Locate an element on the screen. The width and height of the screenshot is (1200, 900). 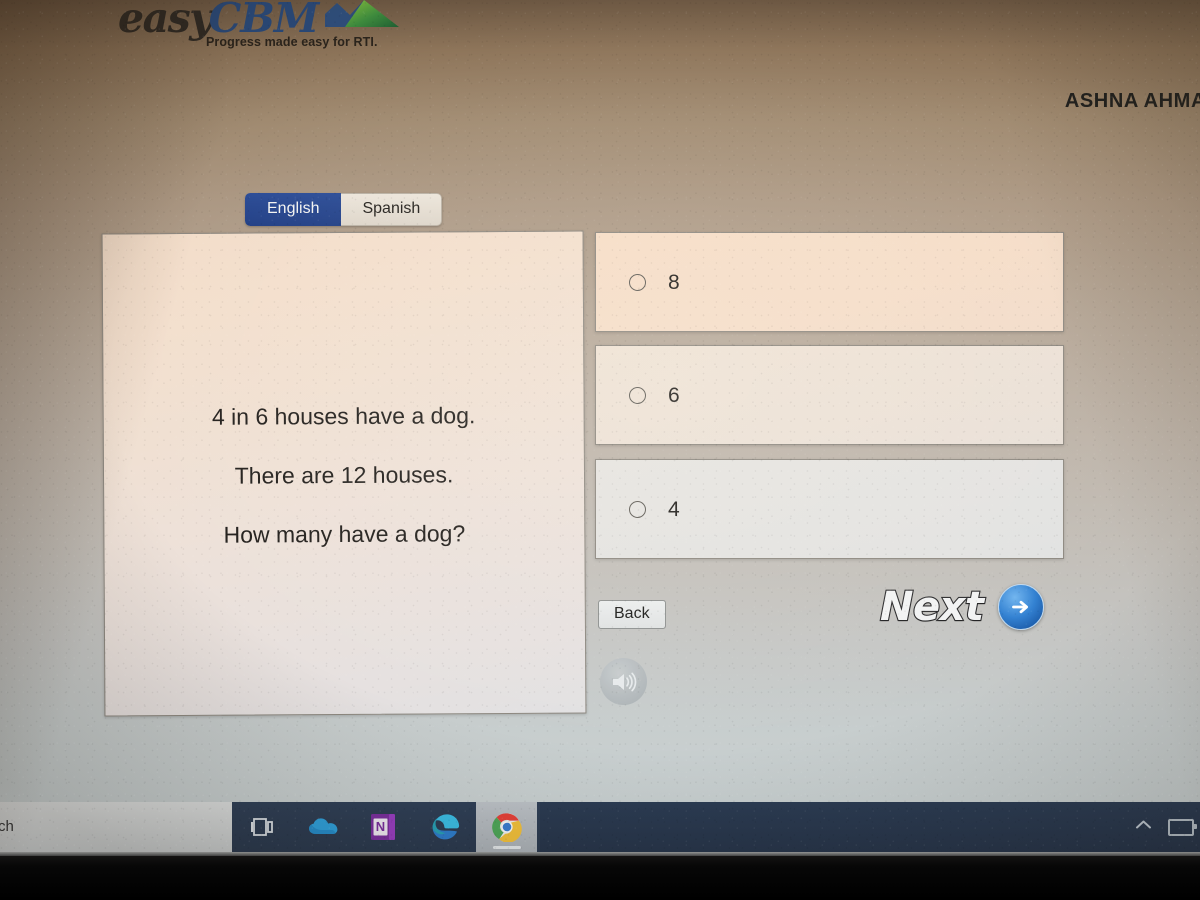
language-tab-group: English Spanish is located at coordinates (344, 209).